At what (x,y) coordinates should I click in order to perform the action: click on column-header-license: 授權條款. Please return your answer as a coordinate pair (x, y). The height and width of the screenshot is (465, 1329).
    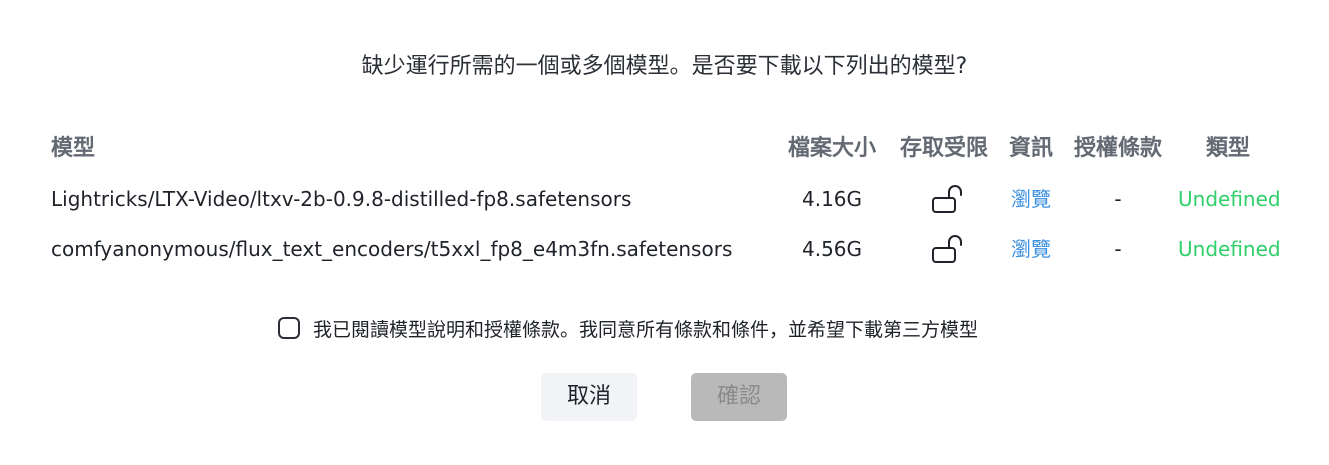
    Looking at the image, I should click on (1117, 148).